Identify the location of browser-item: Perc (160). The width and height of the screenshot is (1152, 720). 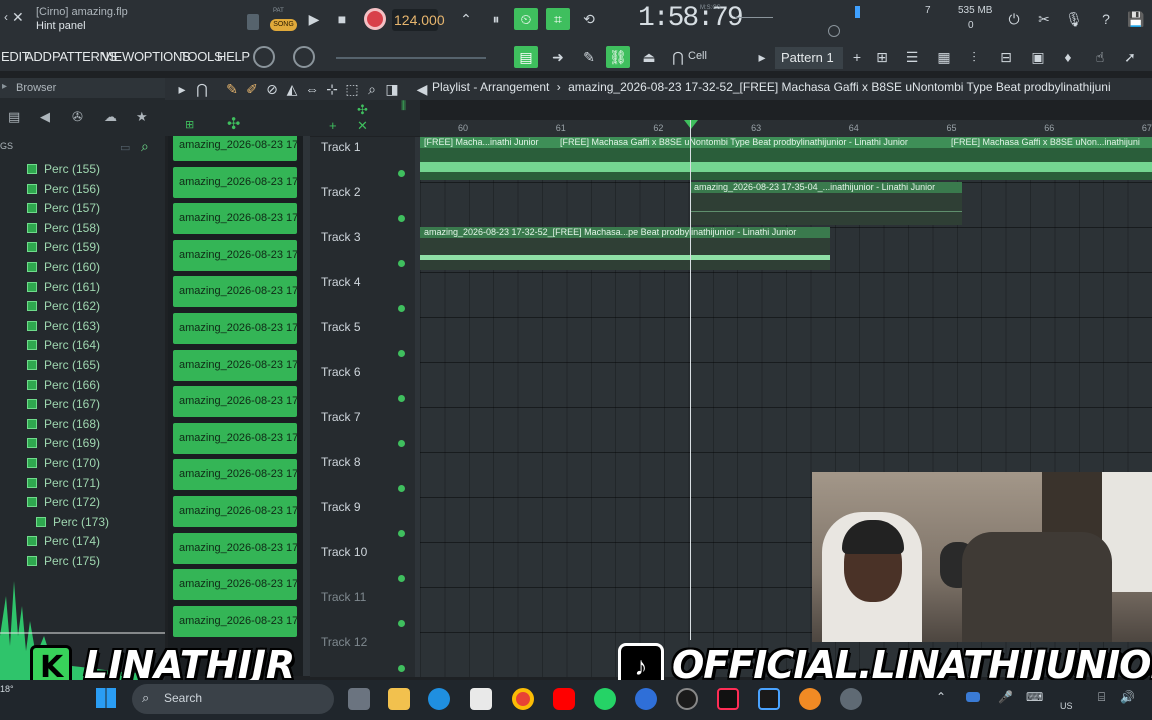
(63, 269).